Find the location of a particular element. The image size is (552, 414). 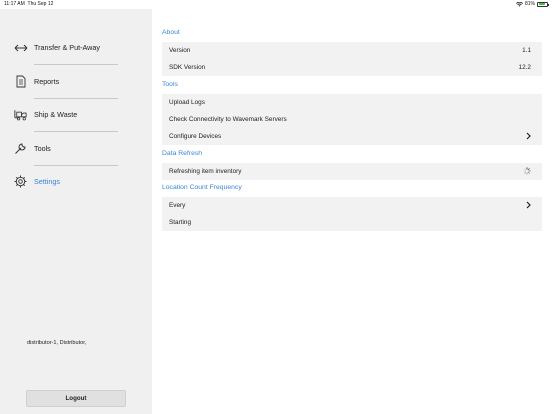

user-info: distributor-1, Distributor, is located at coordinates (57, 343).